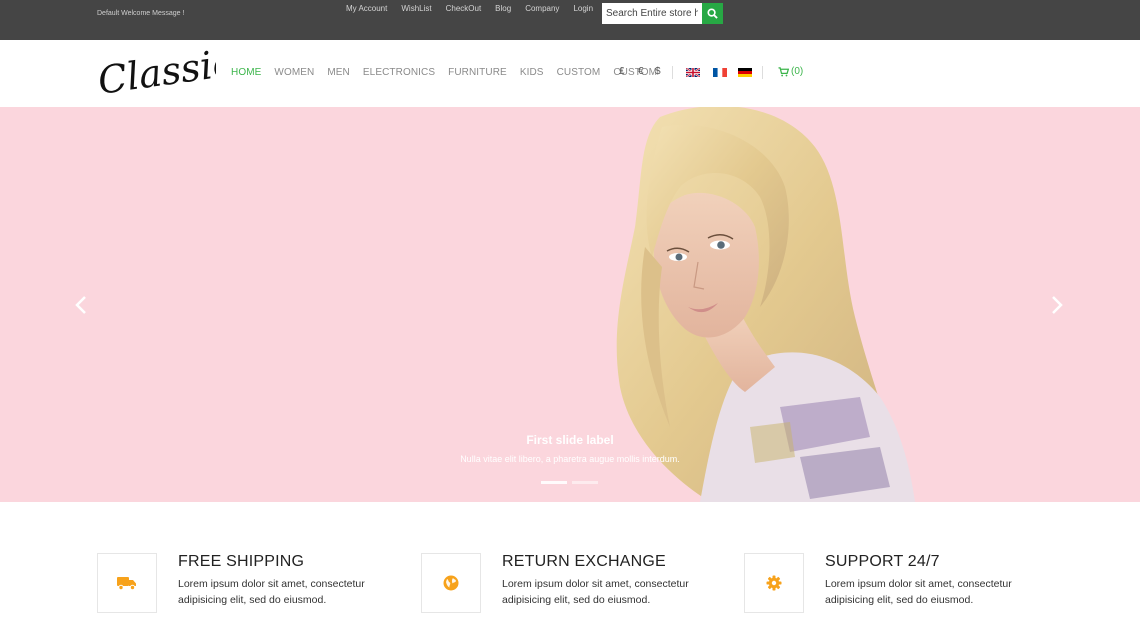 The width and height of the screenshot is (1140, 629). What do you see at coordinates (532, 72) in the screenshot?
I see `nav-kids: KIDS` at bounding box center [532, 72].